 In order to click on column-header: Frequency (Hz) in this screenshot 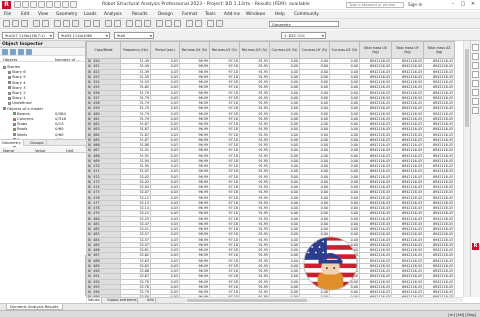, I will do `click(135, 50)`.